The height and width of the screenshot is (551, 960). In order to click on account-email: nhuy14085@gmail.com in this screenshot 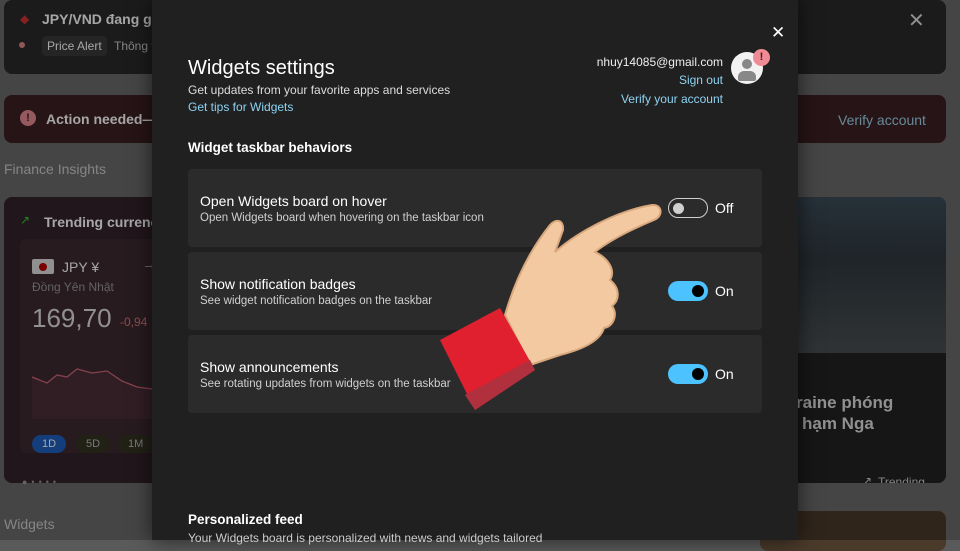, I will do `click(659, 62)`.